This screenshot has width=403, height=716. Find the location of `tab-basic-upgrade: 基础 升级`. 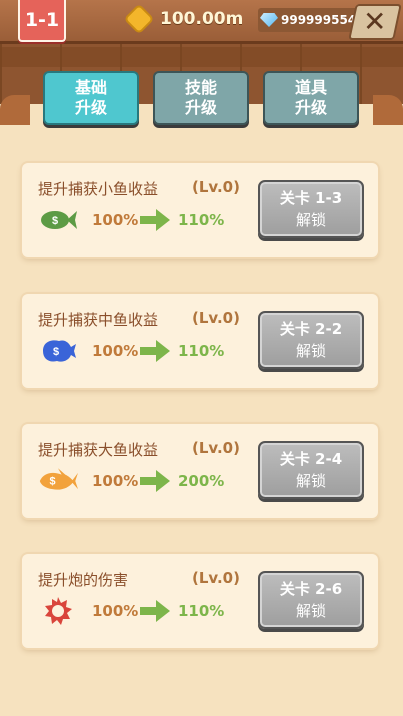

tab-basic-upgrade: 基础 升级 is located at coordinates (91, 98).